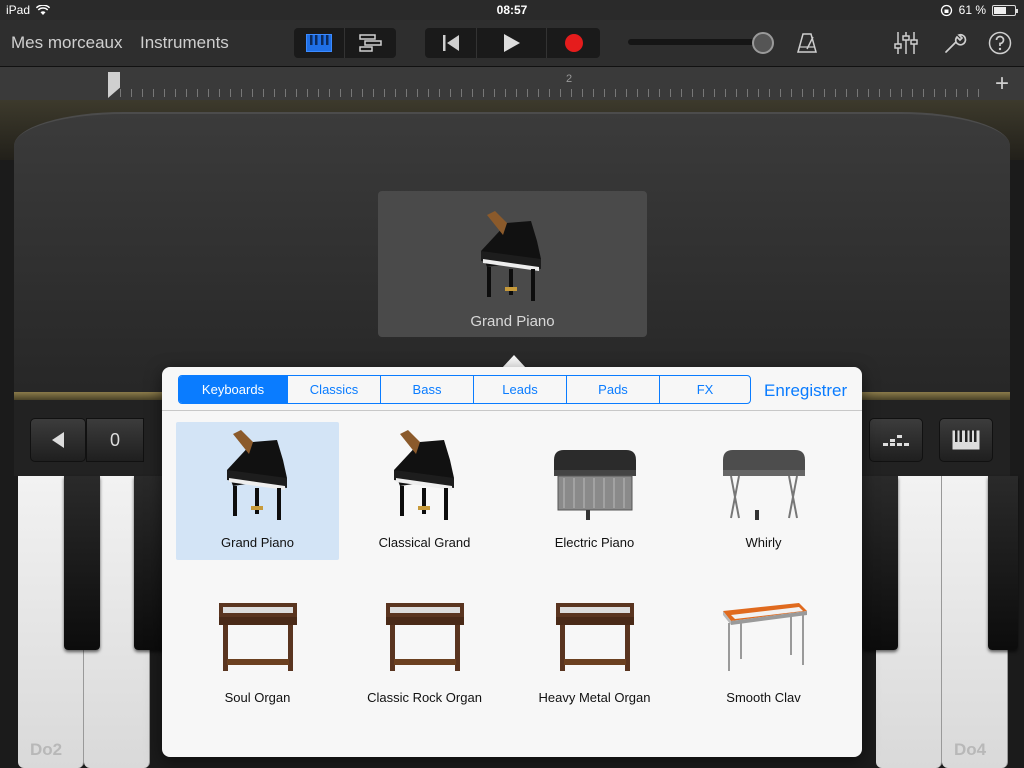 The image size is (1024, 768). Describe the element at coordinates (257, 542) in the screenshot. I see `instrument-name: Grand Piano` at that location.